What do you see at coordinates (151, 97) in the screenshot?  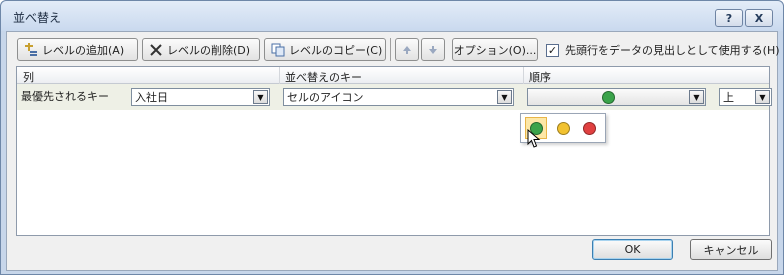 I see `column-select-value: 入社日` at bounding box center [151, 97].